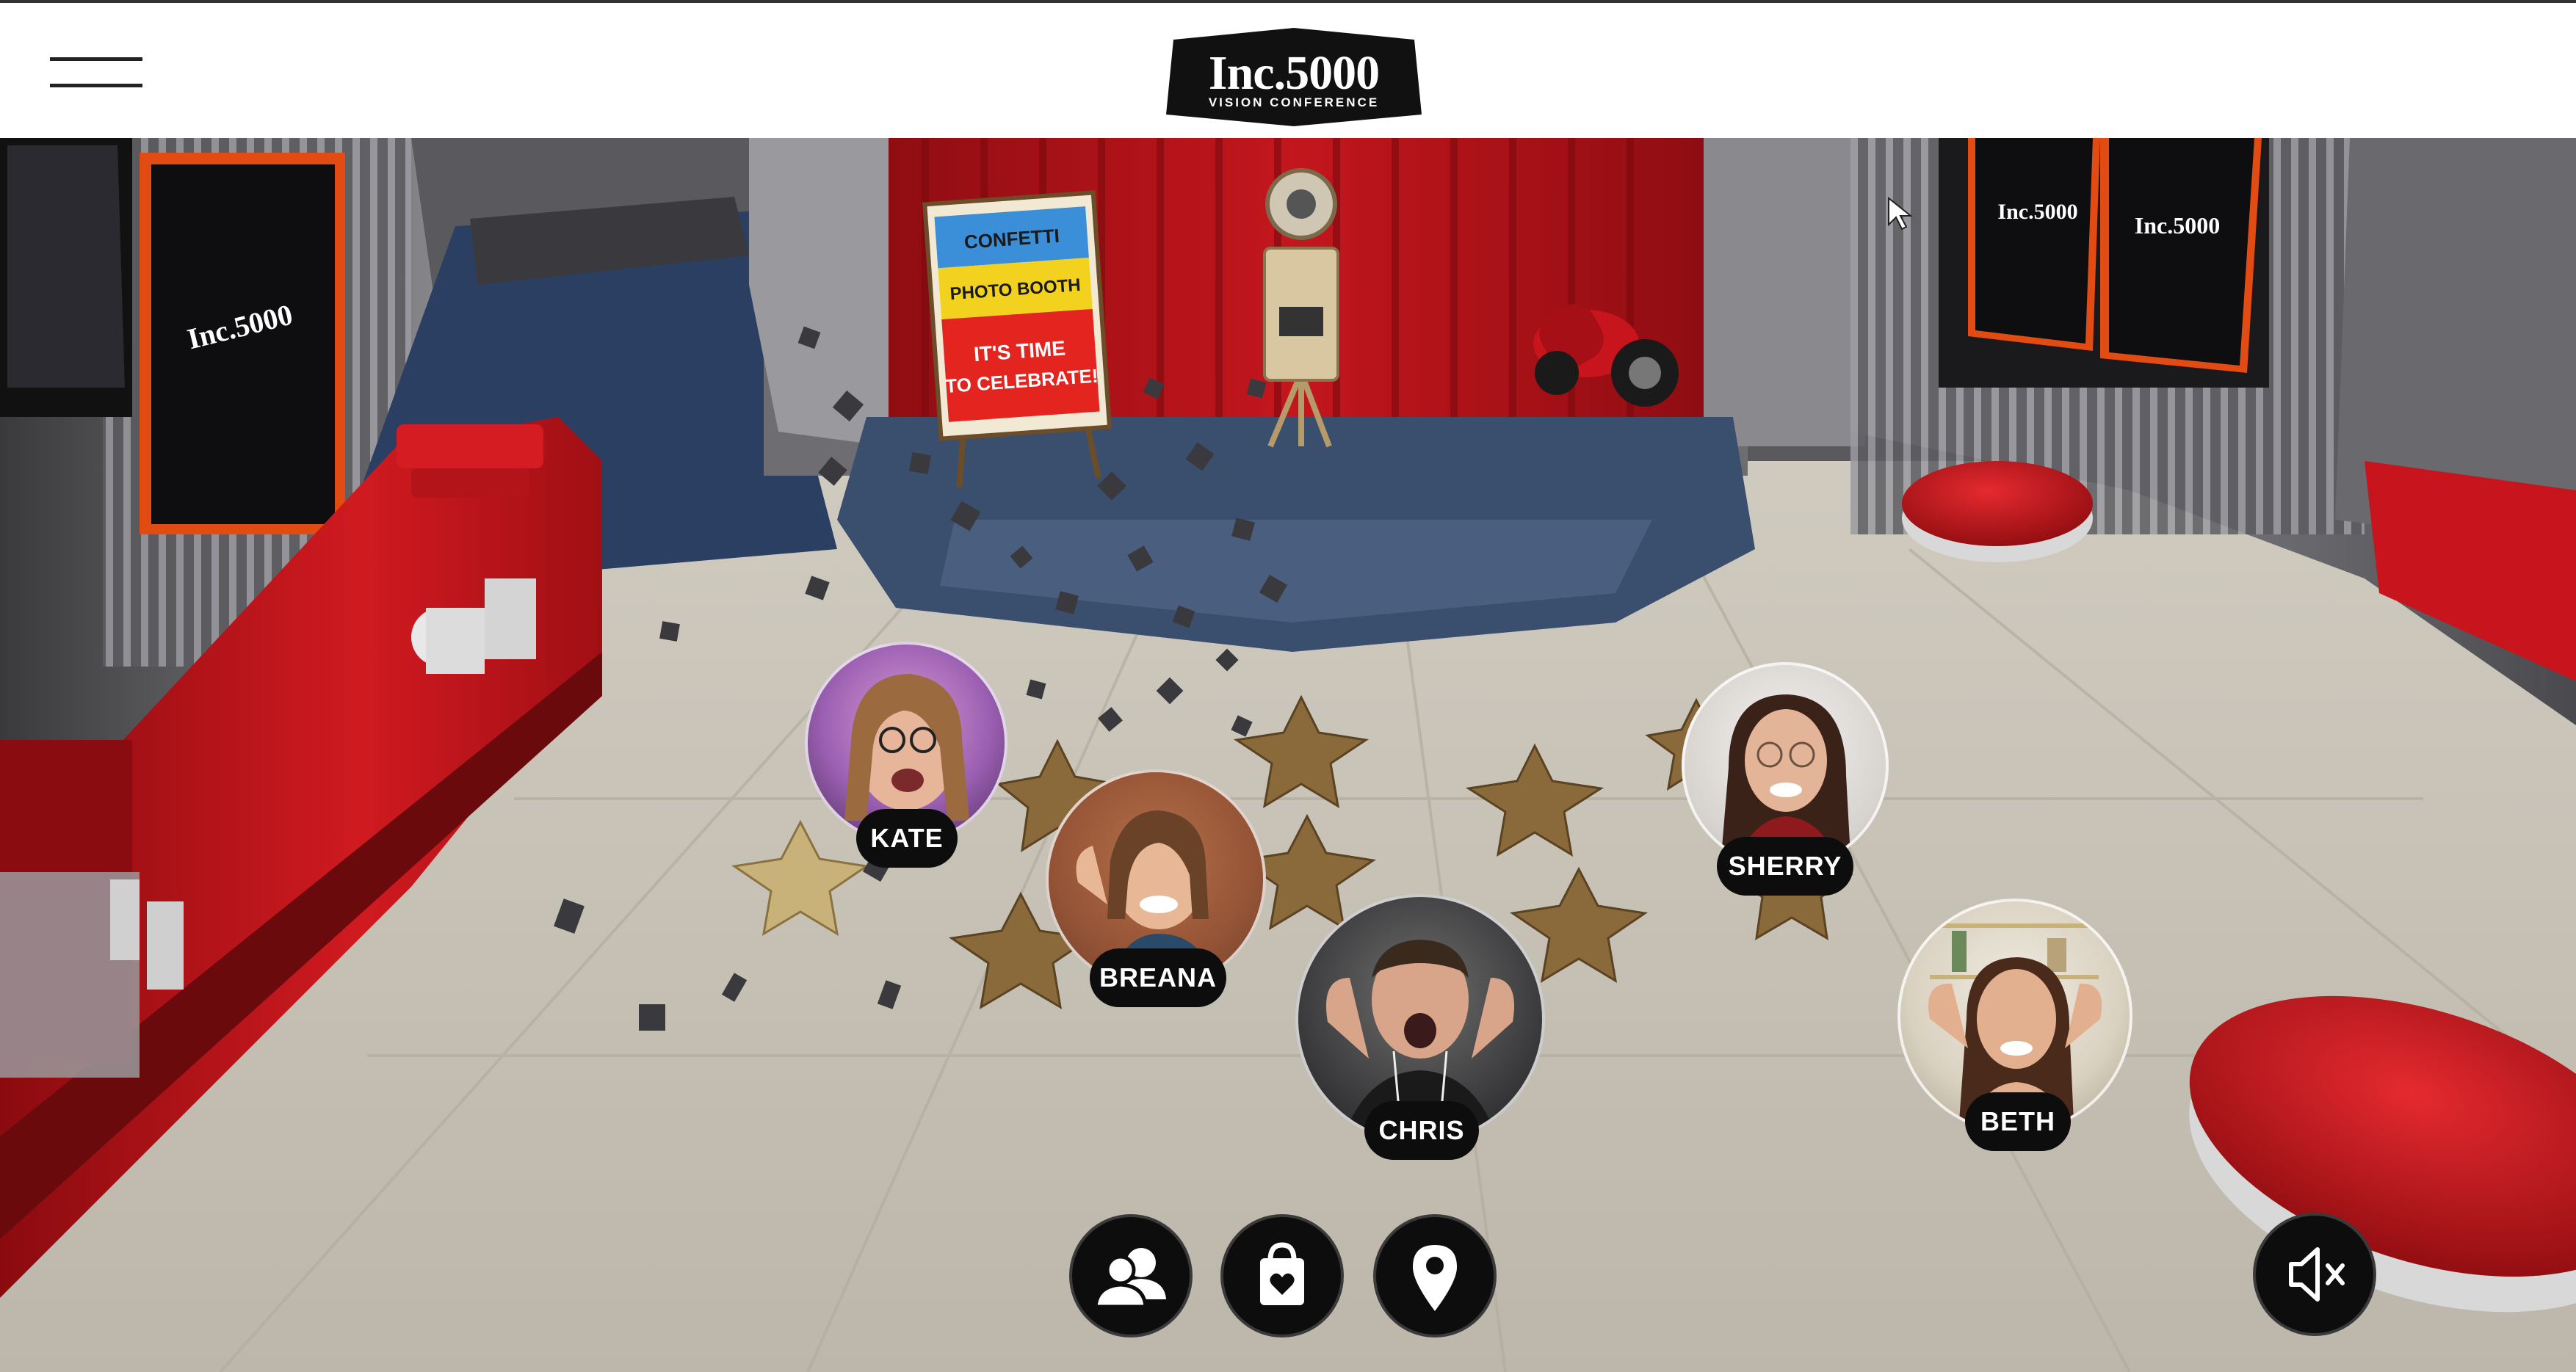 This screenshot has width=2576, height=1372. I want to click on right-screen-logo-2: Inc.5000, so click(2177, 225).